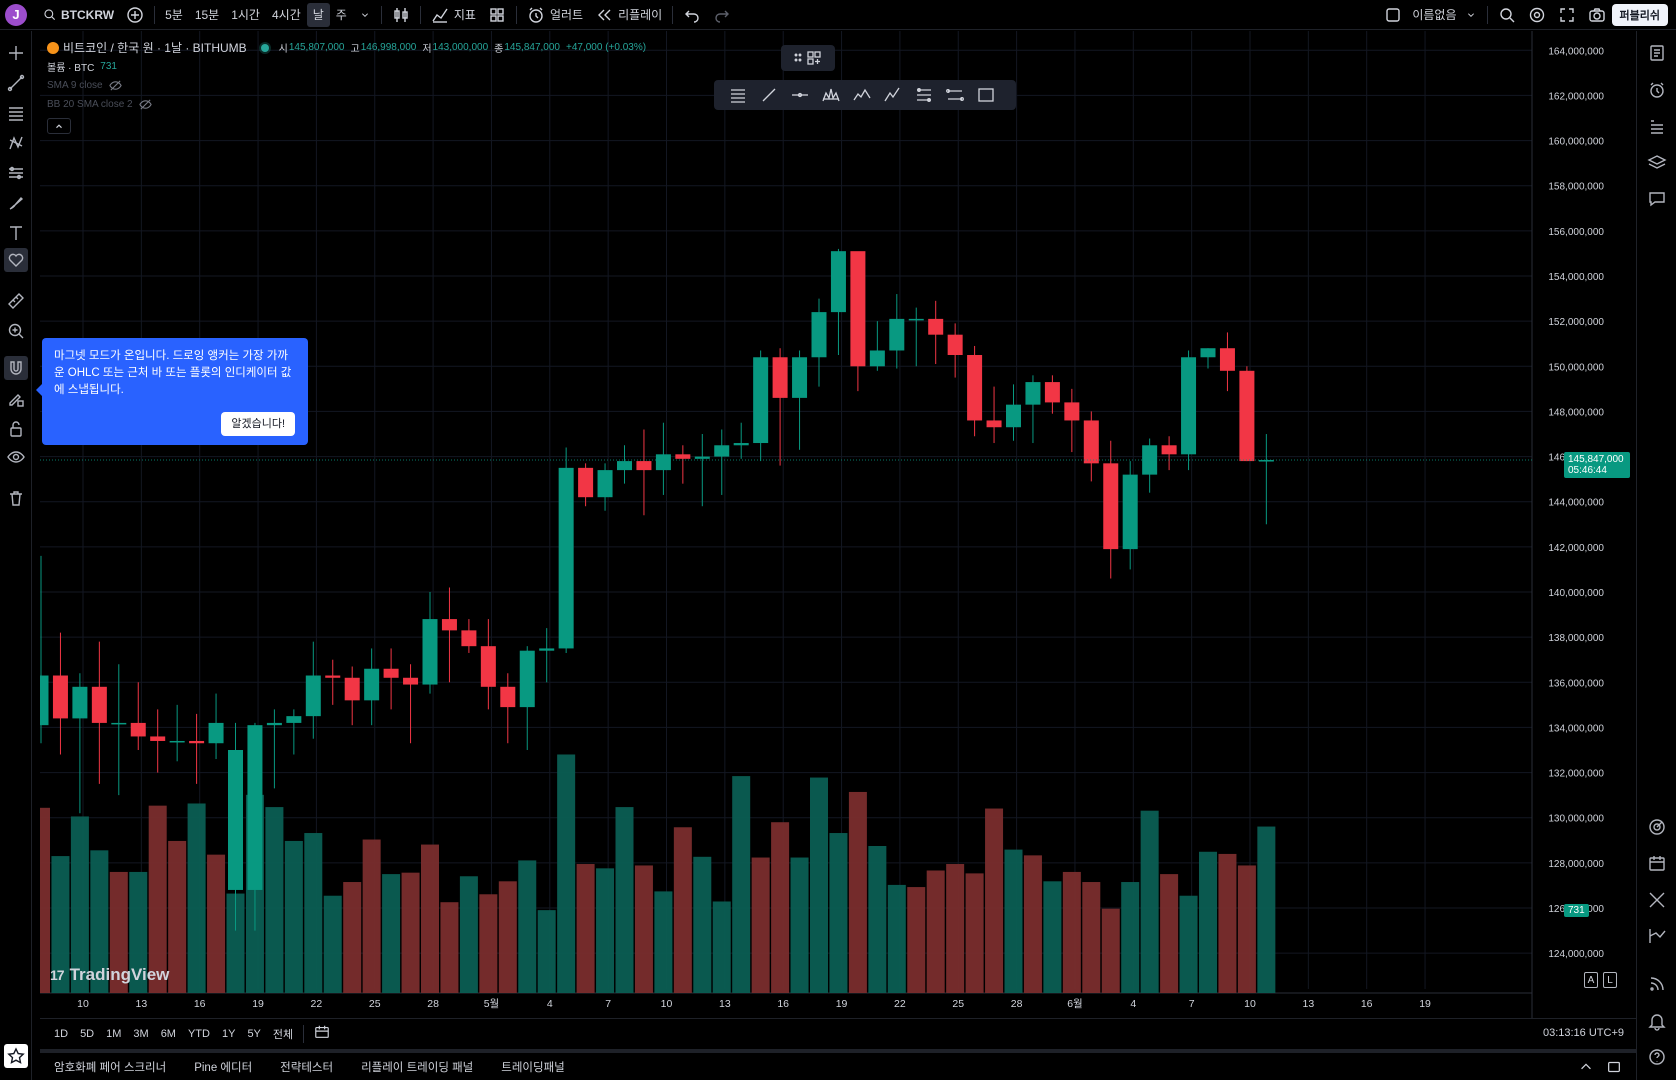  What do you see at coordinates (1586, 1067) in the screenshot?
I see `chevron-up-icon` at bounding box center [1586, 1067].